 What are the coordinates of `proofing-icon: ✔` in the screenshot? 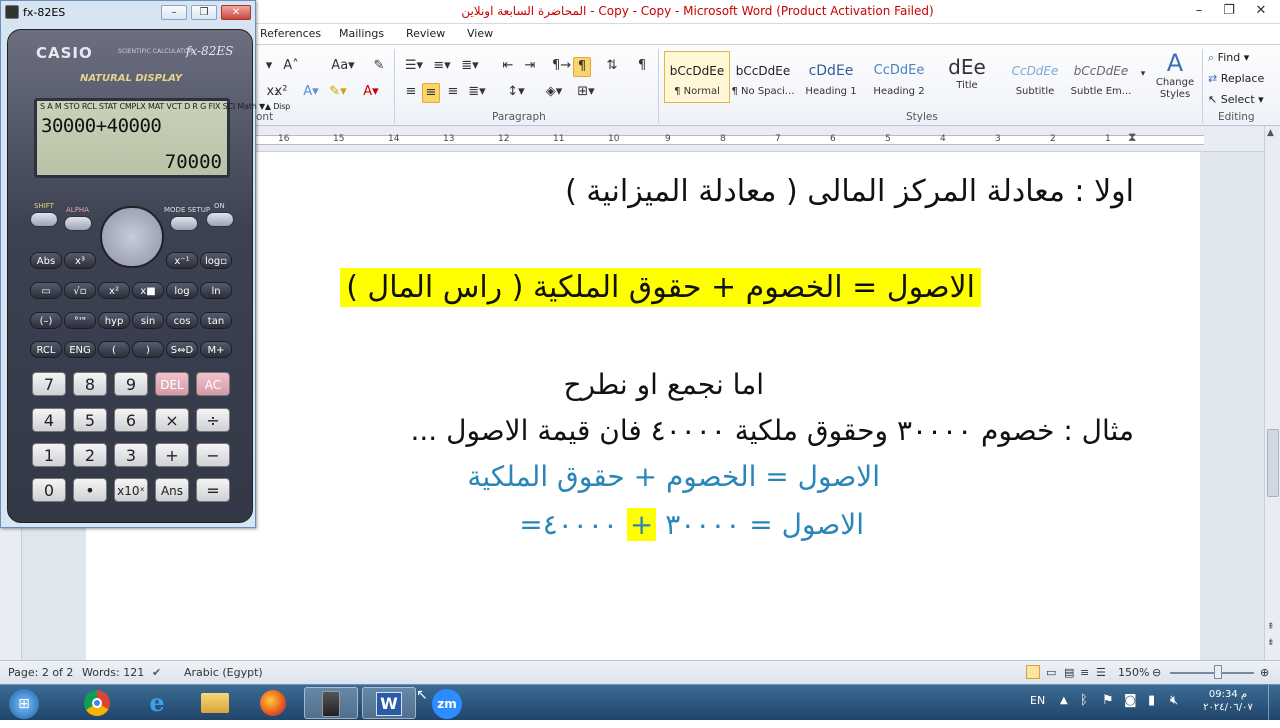 It's located at (156, 672).